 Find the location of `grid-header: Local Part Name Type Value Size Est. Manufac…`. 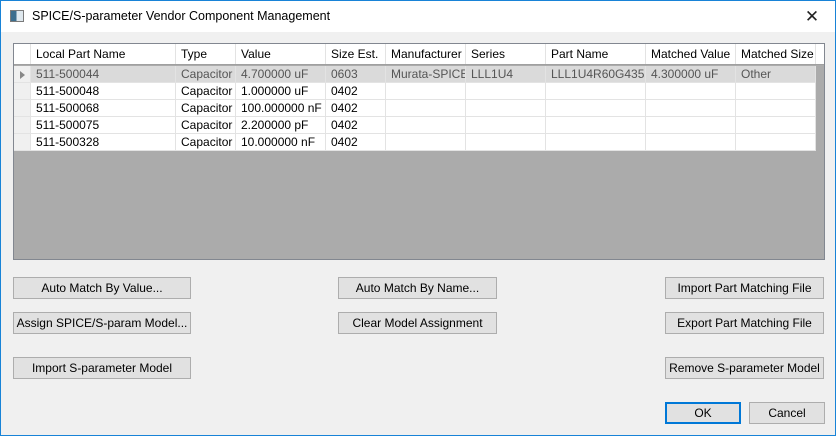

grid-header: Local Part Name Type Value Size Est. Manufac… is located at coordinates (419, 54).